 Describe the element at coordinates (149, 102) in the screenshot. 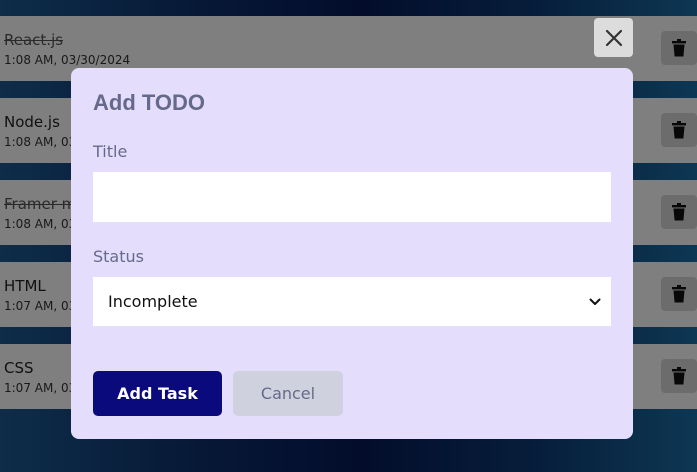

I see `modal-title: Add TODO` at that location.